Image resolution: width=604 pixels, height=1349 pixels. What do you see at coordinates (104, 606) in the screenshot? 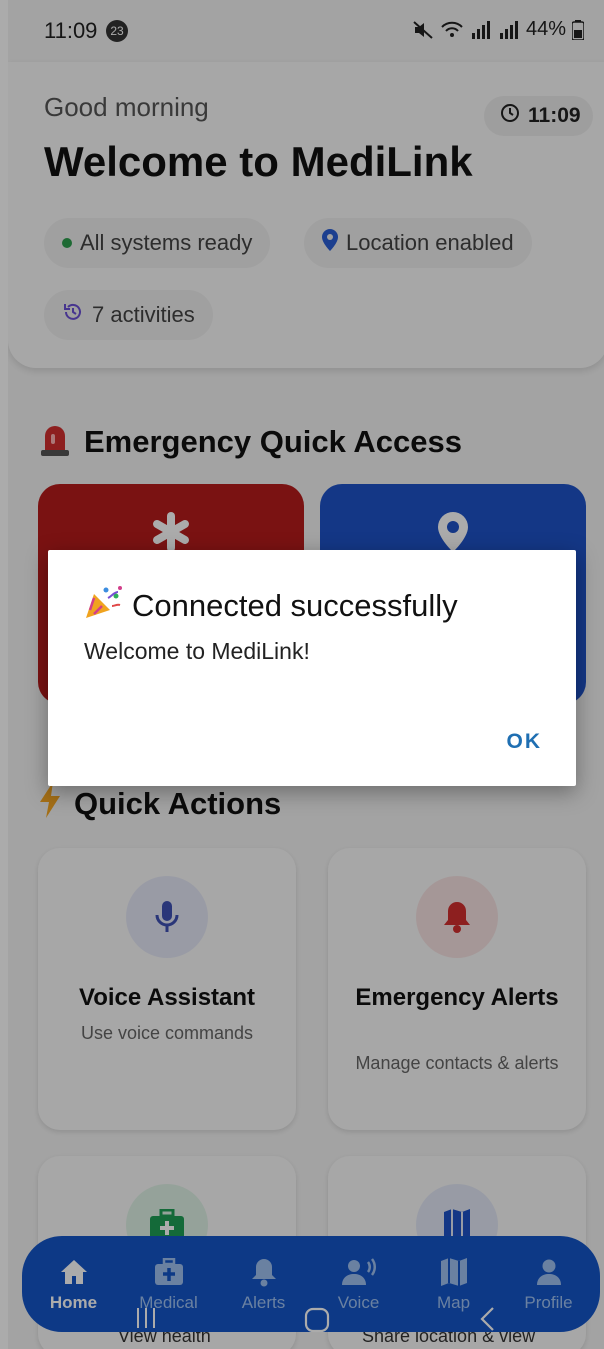
I see `party-popper-icon` at bounding box center [104, 606].